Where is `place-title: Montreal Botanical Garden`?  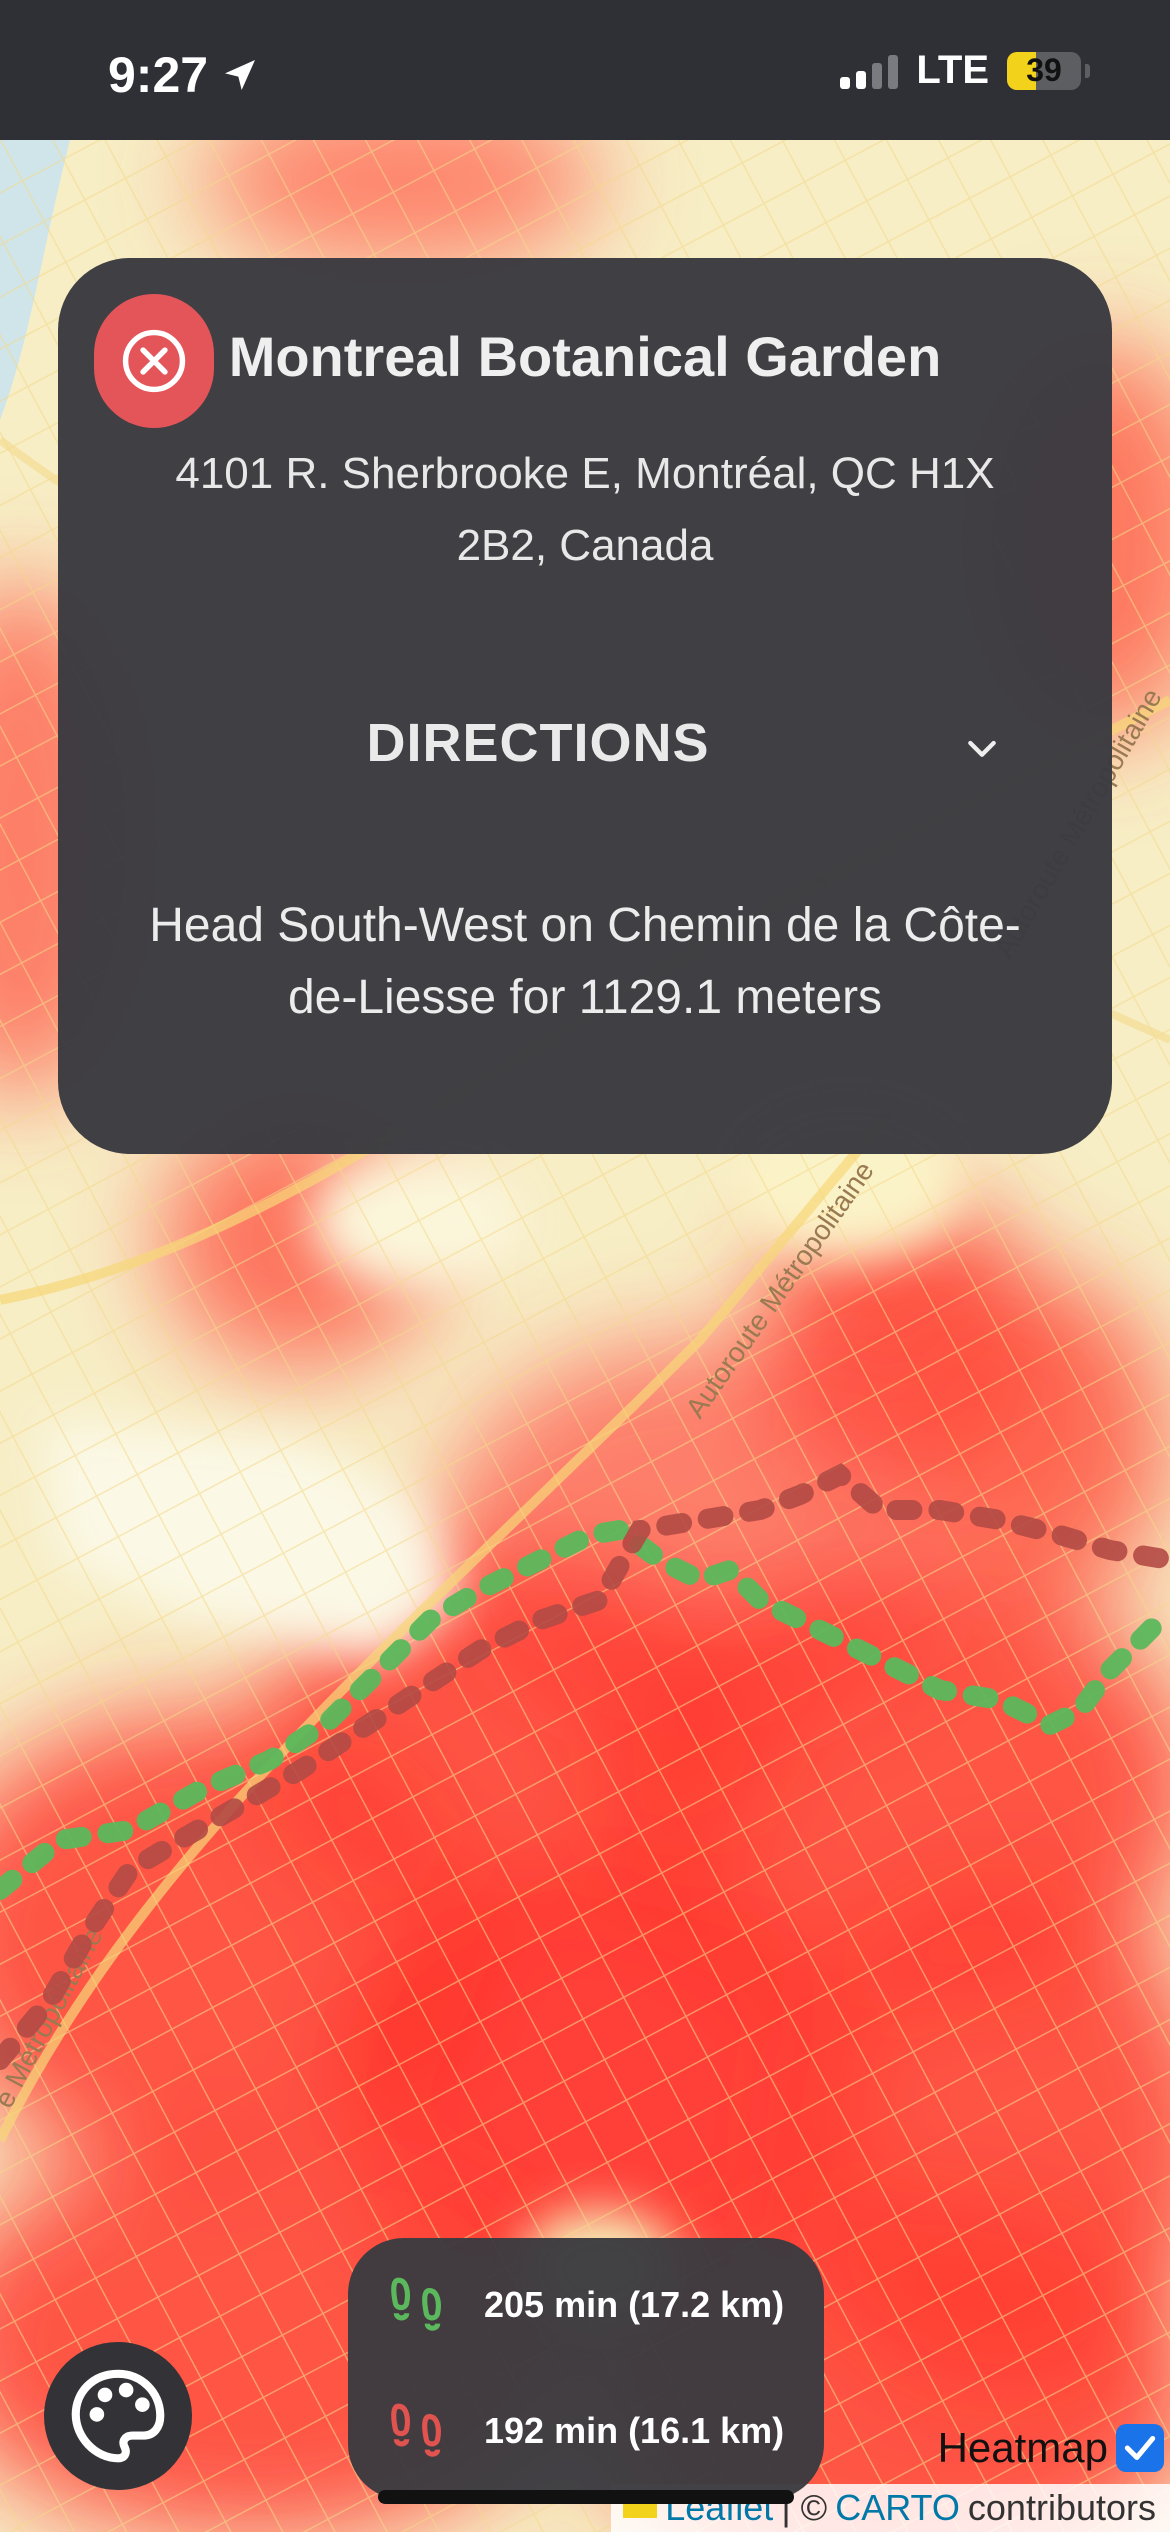
place-title: Montreal Botanical Garden is located at coordinates (585, 356).